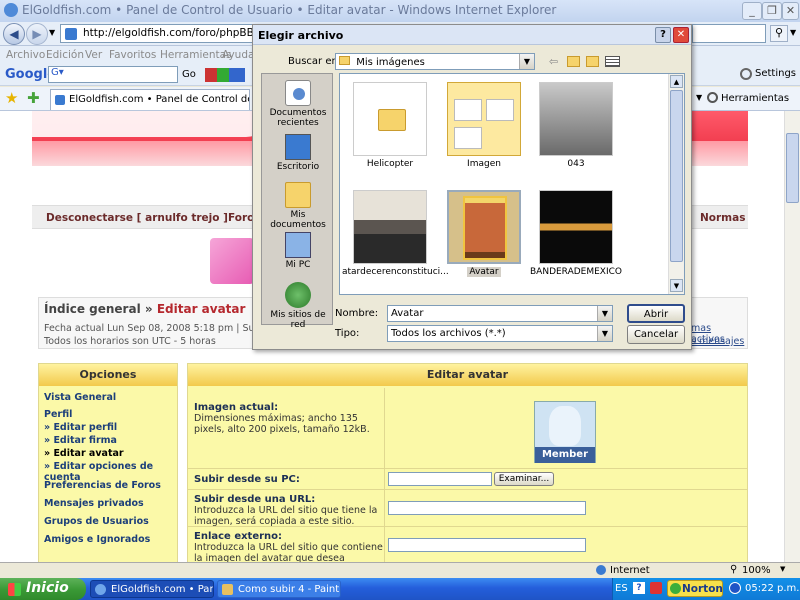  Describe the element at coordinates (97, 539) in the screenshot. I see `options-friends: Amigos e Ignorados` at that location.